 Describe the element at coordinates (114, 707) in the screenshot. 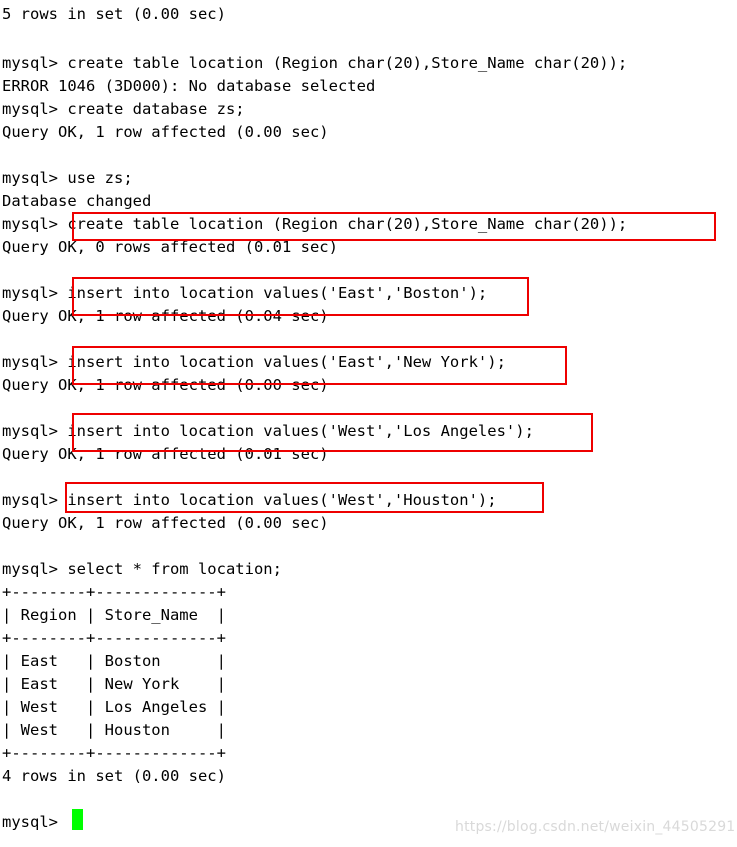

I see `terminal-line-table-row: | West | Los Angeles |` at that location.